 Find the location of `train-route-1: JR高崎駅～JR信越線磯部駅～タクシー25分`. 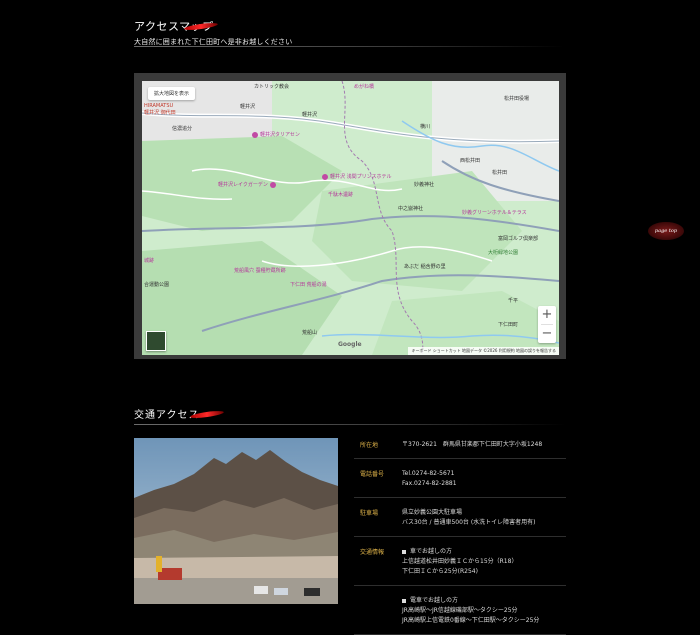

train-route-1: JR高崎駅～JR信越線磯部駅～タクシー25分 is located at coordinates (460, 610).